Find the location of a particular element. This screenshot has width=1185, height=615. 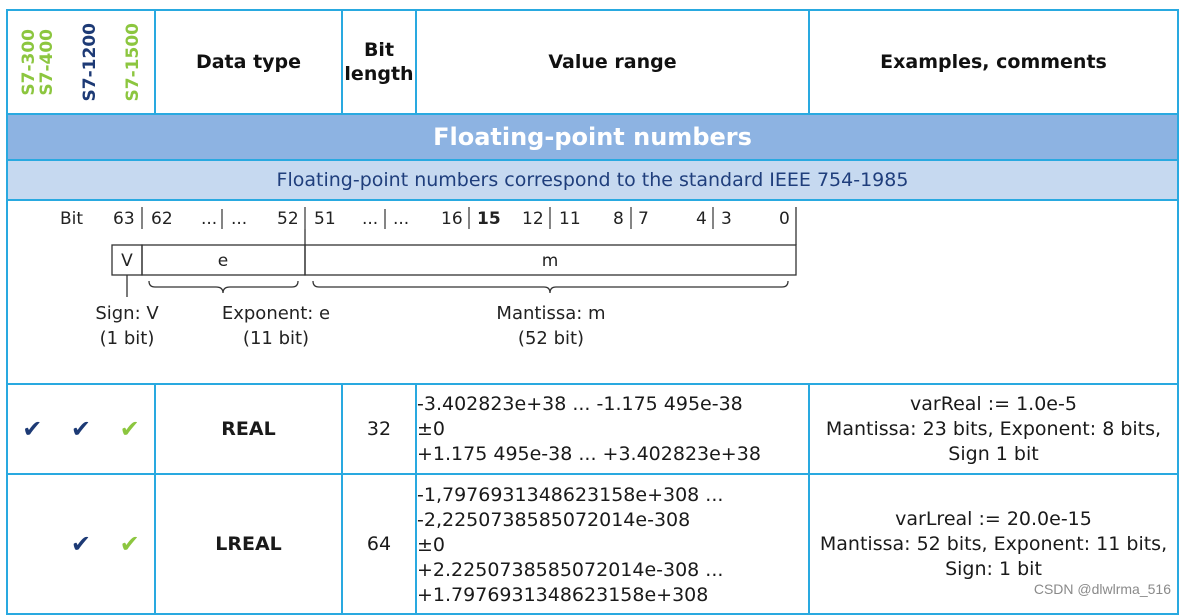

plc-col-s7-300-400: S7-300 S7-400 is located at coordinates (38, 62).